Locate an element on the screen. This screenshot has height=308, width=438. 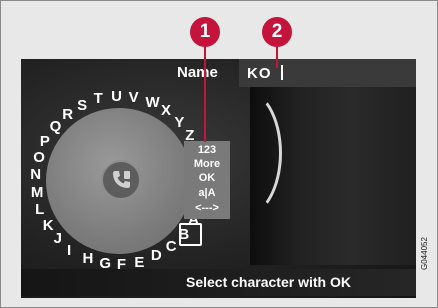
letter-o: O is located at coordinates (39, 157).